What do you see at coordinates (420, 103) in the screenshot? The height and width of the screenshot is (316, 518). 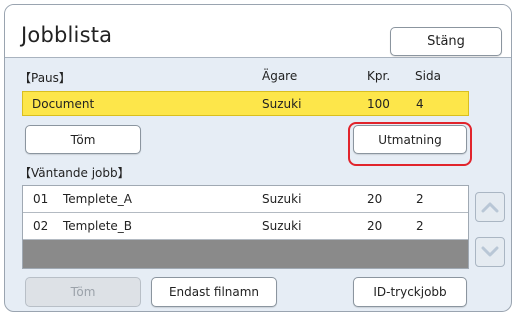 I see `paused-job-page: 4` at bounding box center [420, 103].